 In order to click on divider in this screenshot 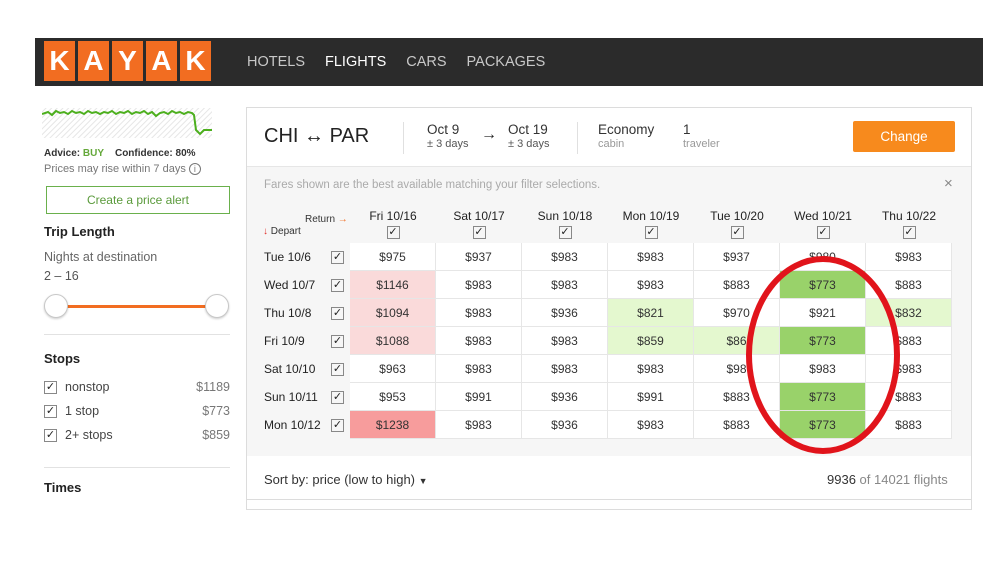, I will do `click(403, 138)`.